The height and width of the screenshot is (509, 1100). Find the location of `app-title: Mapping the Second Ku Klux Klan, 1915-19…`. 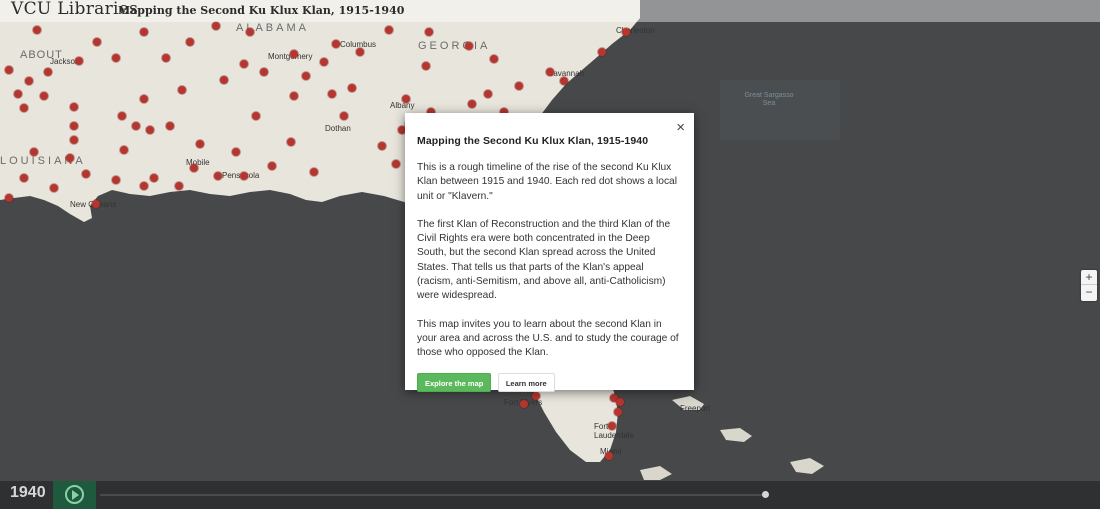

app-title: Mapping the Second Ku Klux Klan, 1915-19… is located at coordinates (261, 10).